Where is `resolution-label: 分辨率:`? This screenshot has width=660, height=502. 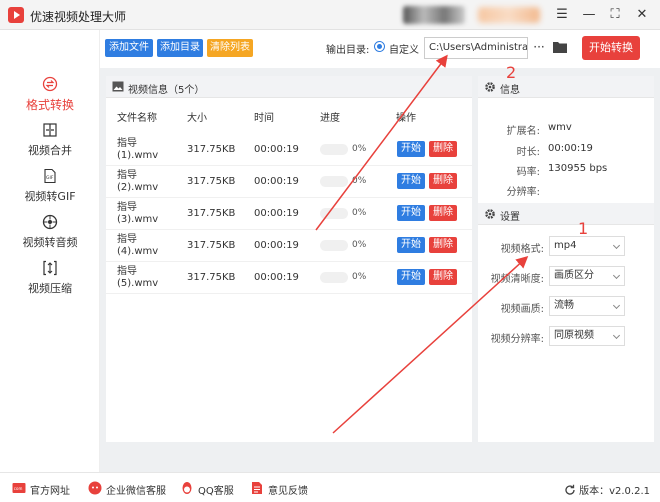
resolution-label: 分辨率: is located at coordinates (523, 192).